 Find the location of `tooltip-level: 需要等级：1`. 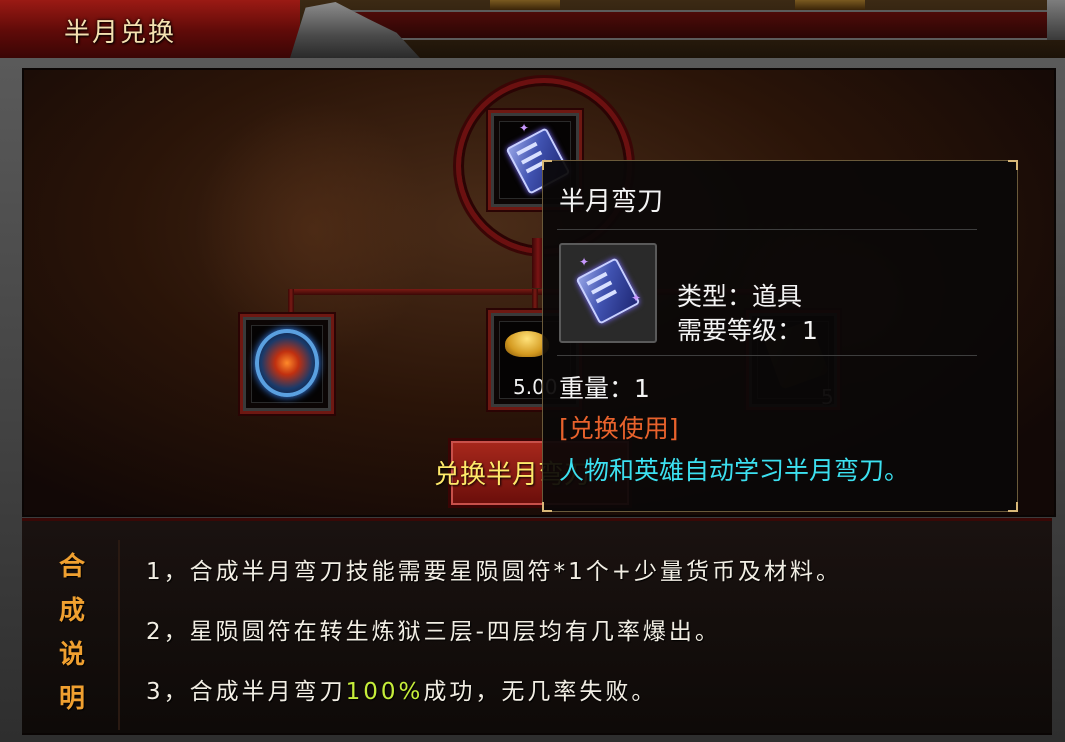

tooltip-level: 需要等级：1 is located at coordinates (747, 330).